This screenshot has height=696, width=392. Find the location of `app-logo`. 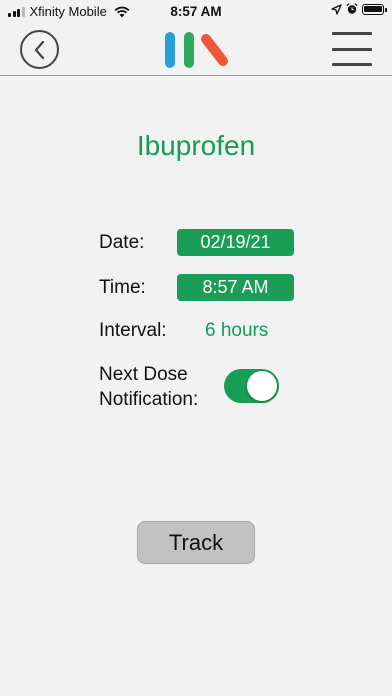

app-logo is located at coordinates (196, 50).